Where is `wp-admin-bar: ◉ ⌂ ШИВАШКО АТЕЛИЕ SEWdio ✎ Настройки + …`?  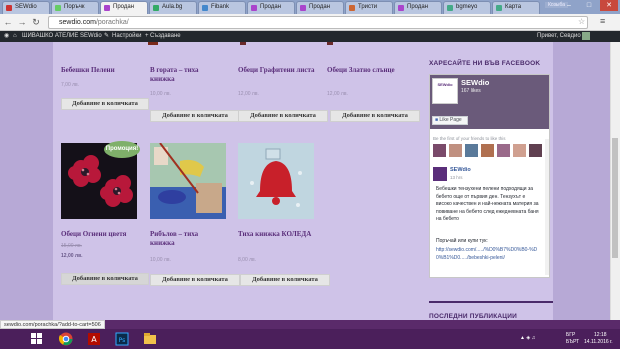 wp-admin-bar: ◉ ⌂ ШИВАШКО АТЕЛИЕ SEWdio ✎ Настройки + … is located at coordinates (310, 36).